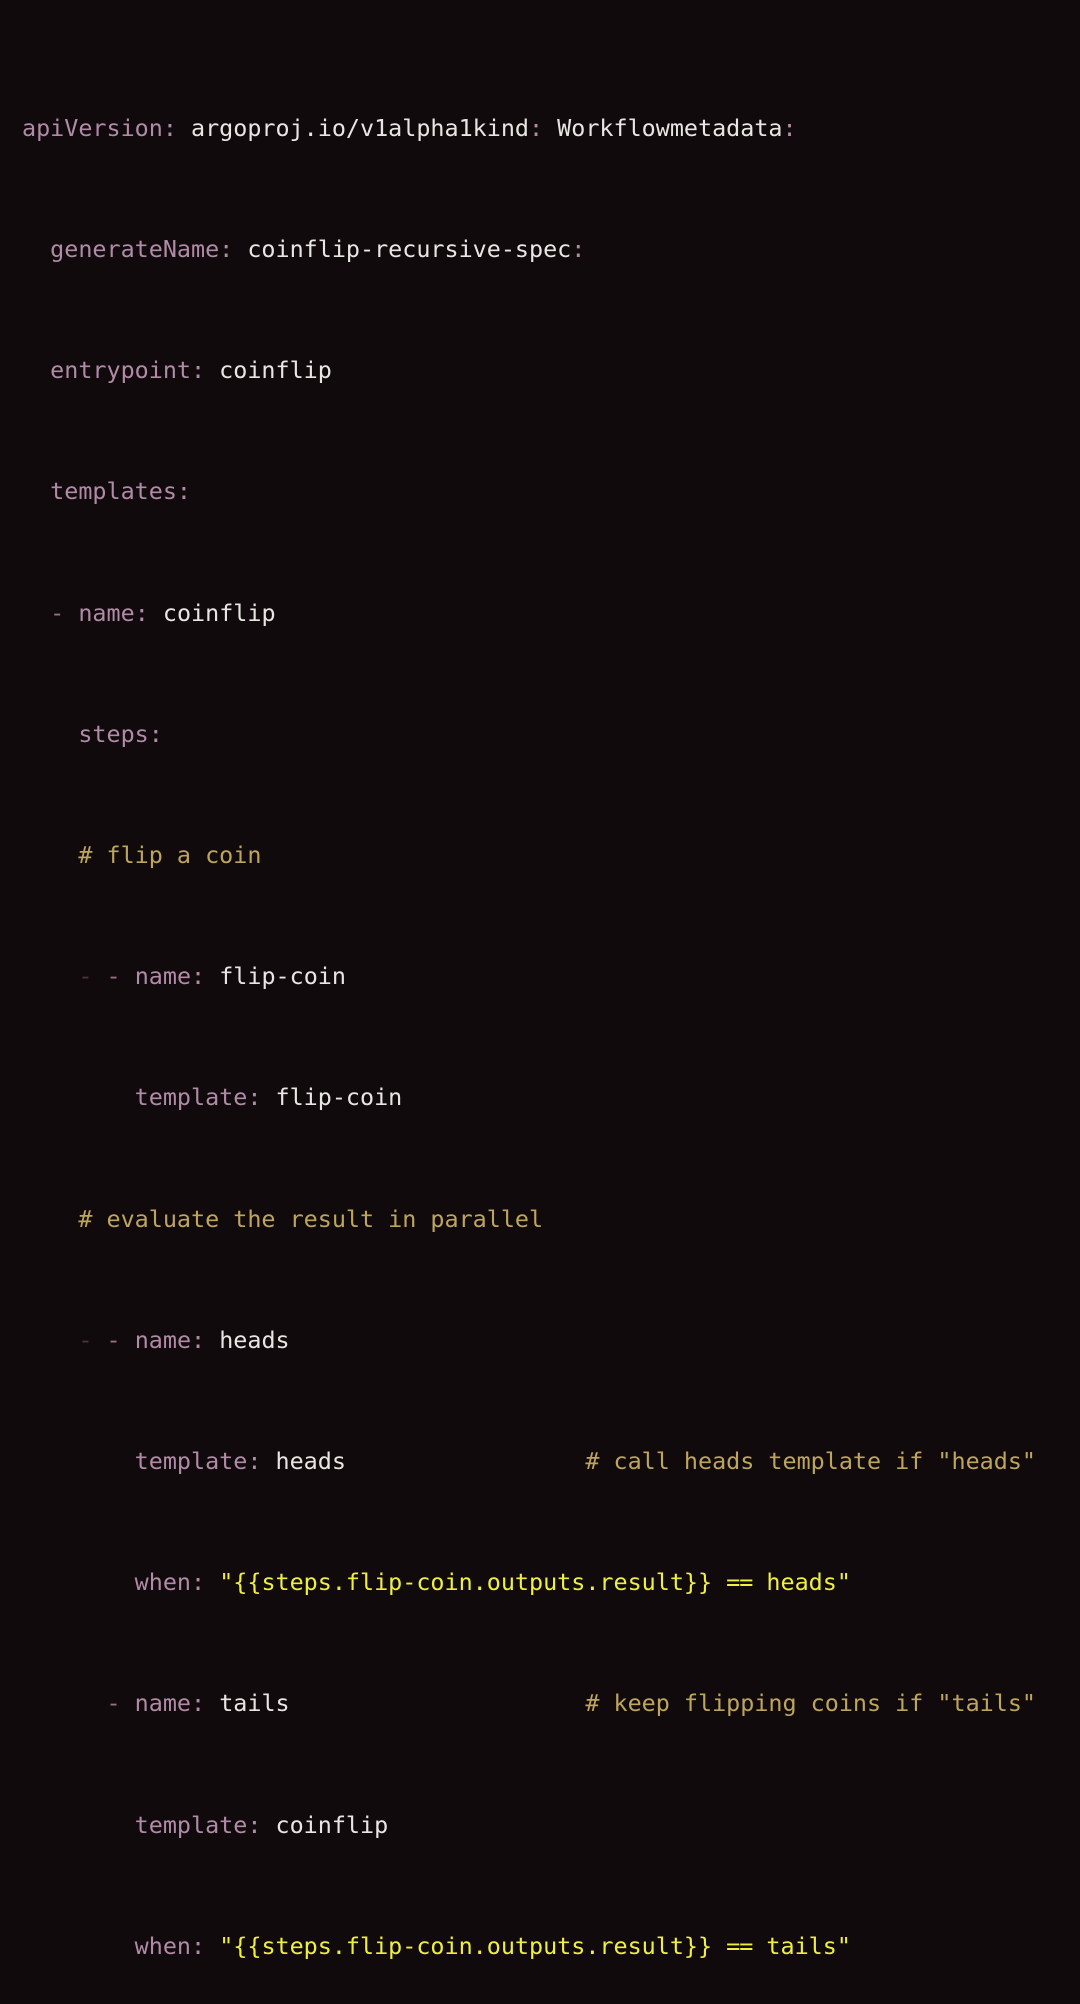 This screenshot has height=2004, width=1080. I want to click on yaml-key: apiVersion, so click(92, 127).